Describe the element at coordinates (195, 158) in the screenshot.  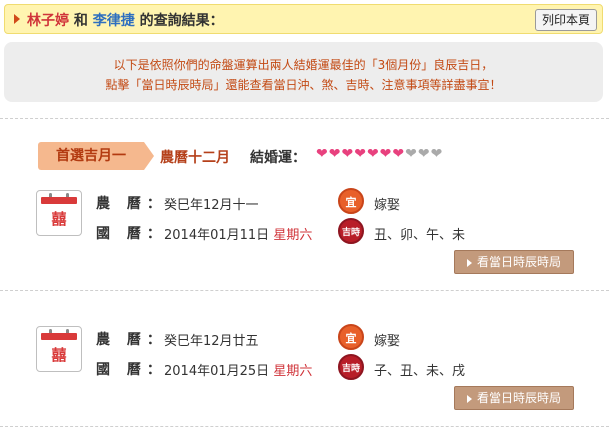
I see `lunar-month: 農曆十二月` at that location.